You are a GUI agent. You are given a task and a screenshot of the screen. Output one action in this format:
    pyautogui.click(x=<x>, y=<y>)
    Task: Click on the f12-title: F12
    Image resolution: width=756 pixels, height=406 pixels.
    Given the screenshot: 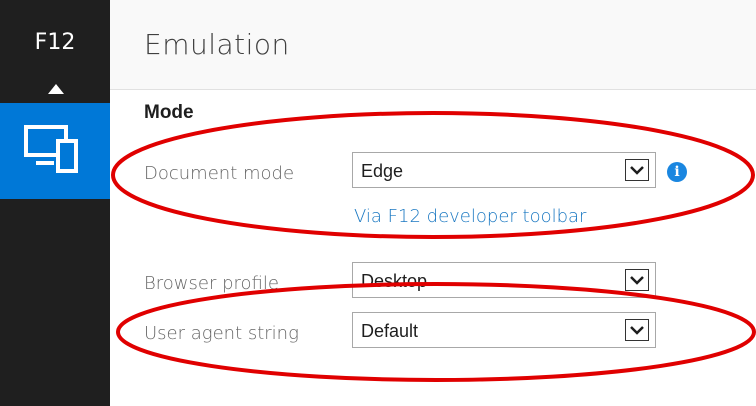 What is the action you would take?
    pyautogui.click(x=55, y=42)
    